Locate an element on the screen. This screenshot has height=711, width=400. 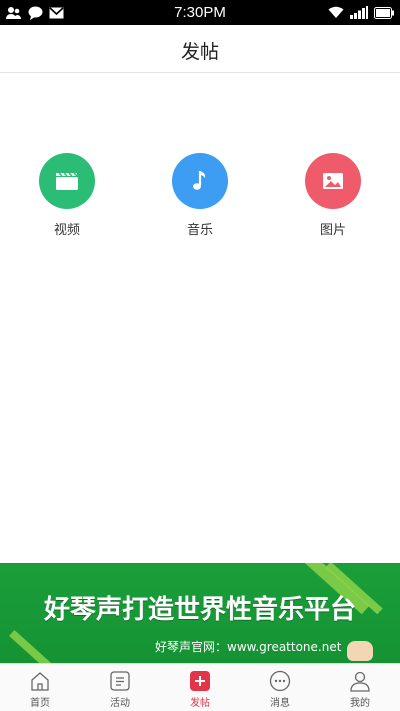
post-video-option: 视频 is located at coordinates (67, 198).